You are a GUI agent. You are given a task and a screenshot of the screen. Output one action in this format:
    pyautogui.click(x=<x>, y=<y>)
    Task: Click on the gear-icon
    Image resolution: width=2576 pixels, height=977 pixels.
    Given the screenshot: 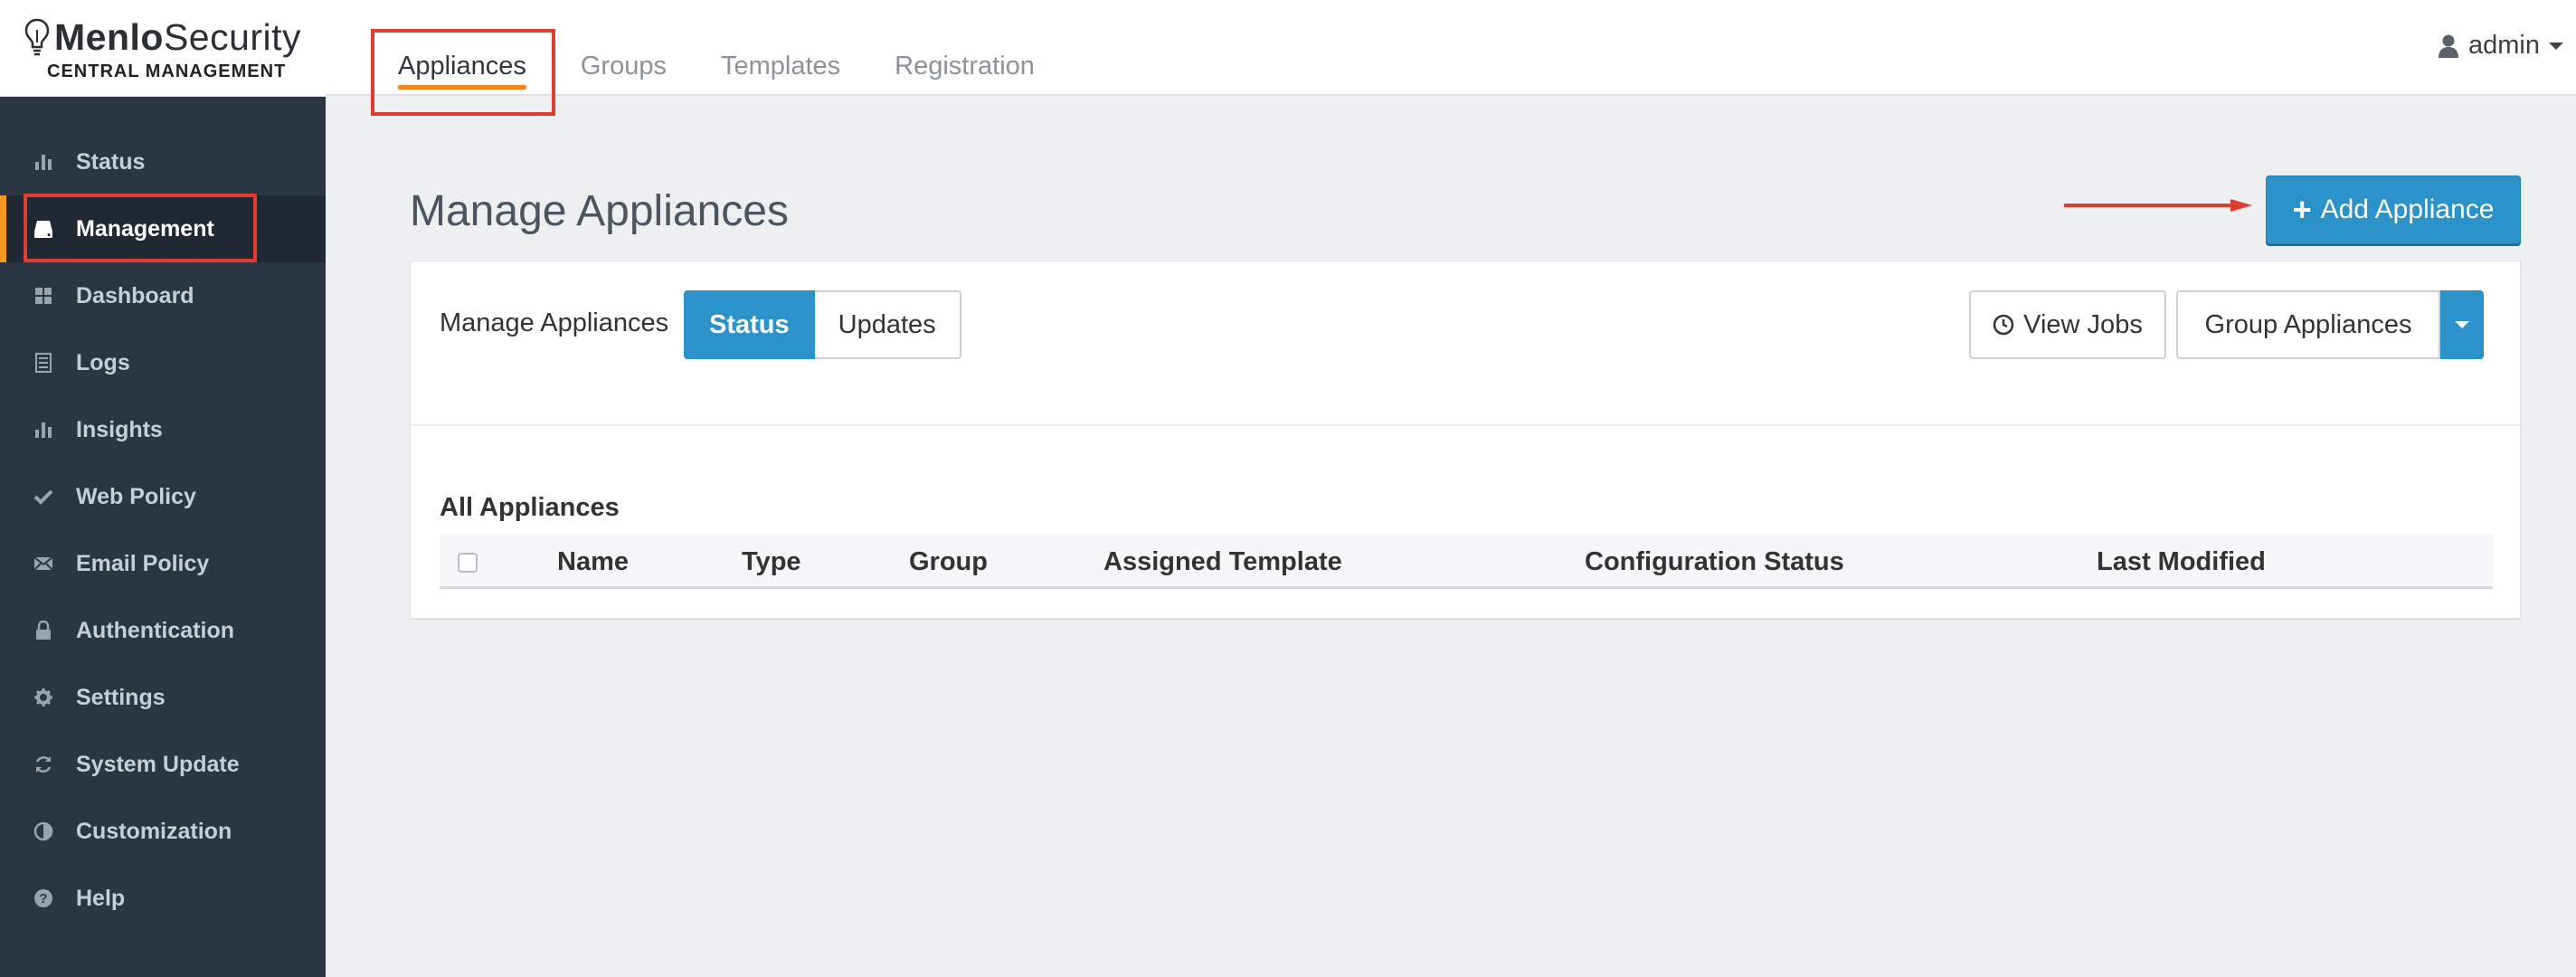 What is the action you would take?
    pyautogui.click(x=43, y=697)
    